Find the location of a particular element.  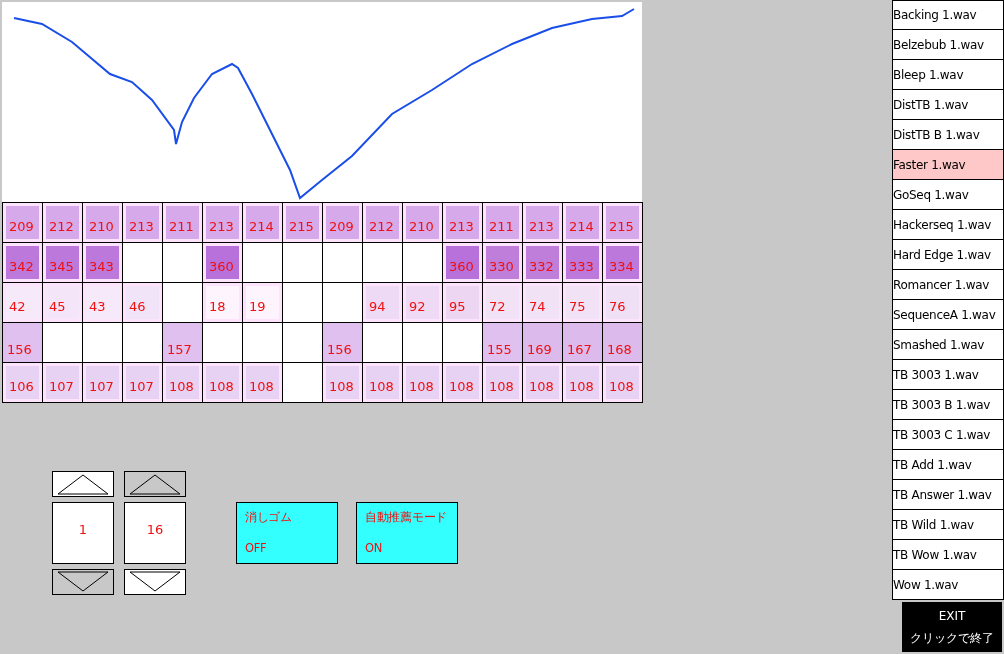

grid-cell: 155 is located at coordinates (502, 342).